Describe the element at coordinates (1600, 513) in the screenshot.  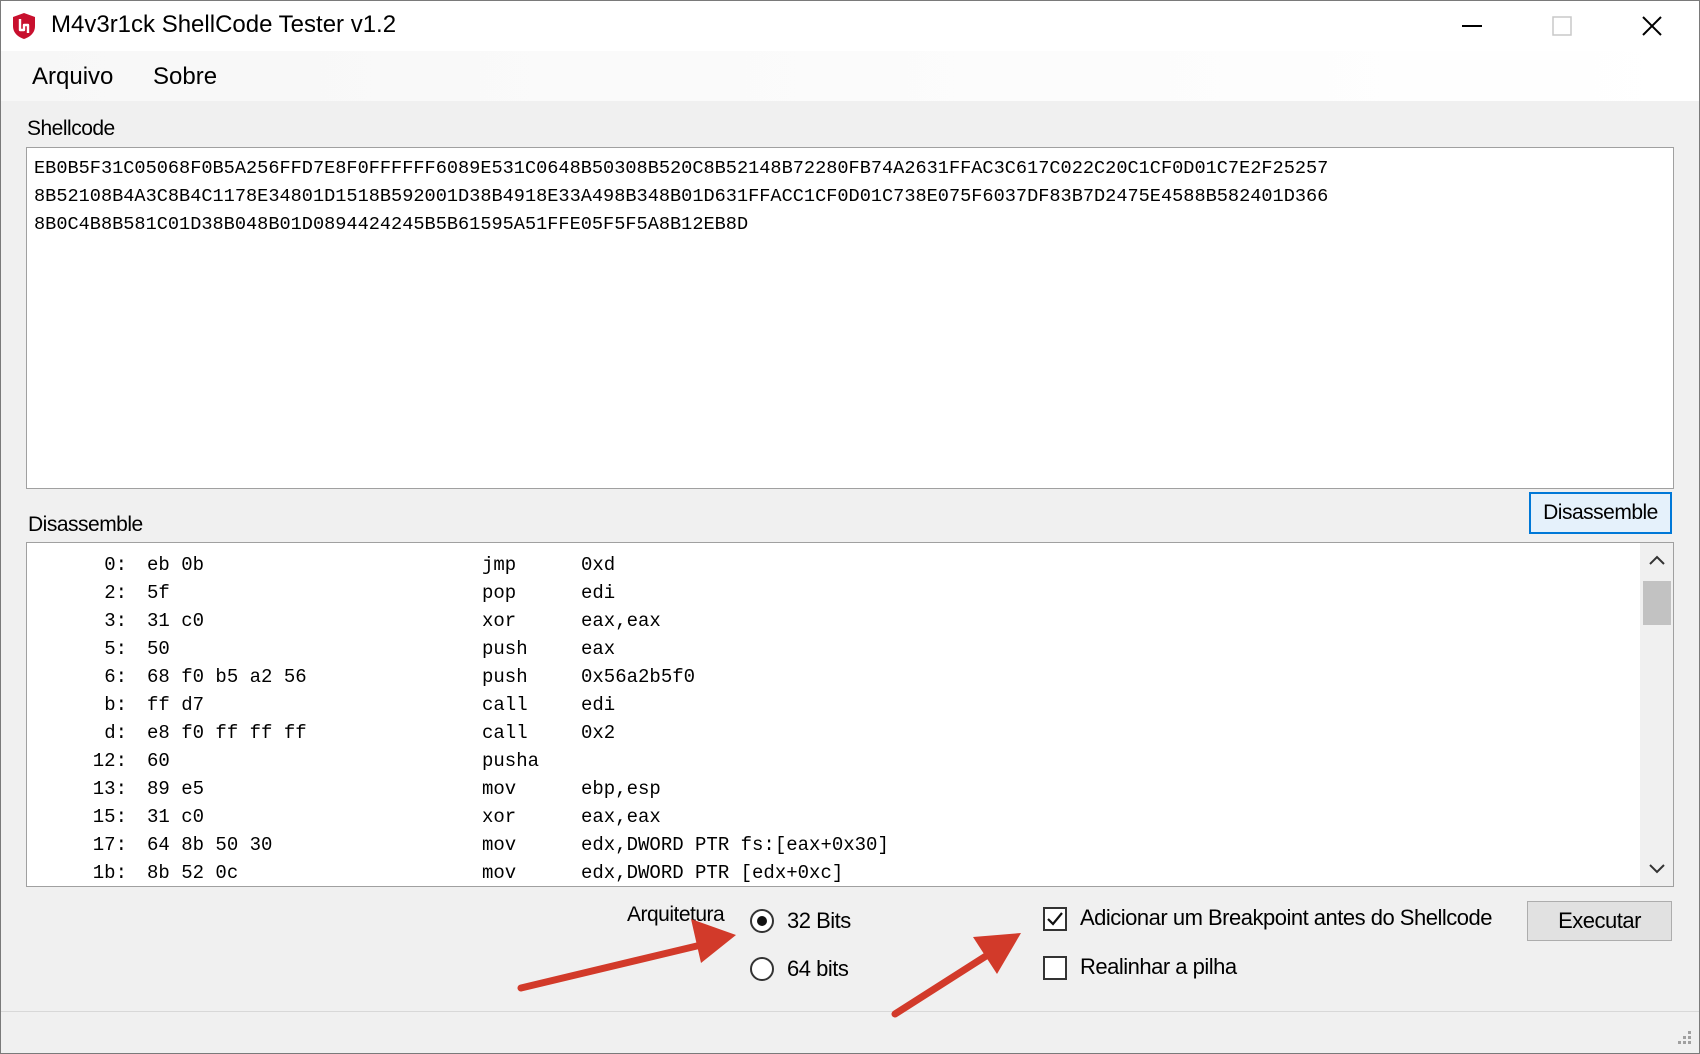
I see `disassemble-button: Disassemble` at that location.